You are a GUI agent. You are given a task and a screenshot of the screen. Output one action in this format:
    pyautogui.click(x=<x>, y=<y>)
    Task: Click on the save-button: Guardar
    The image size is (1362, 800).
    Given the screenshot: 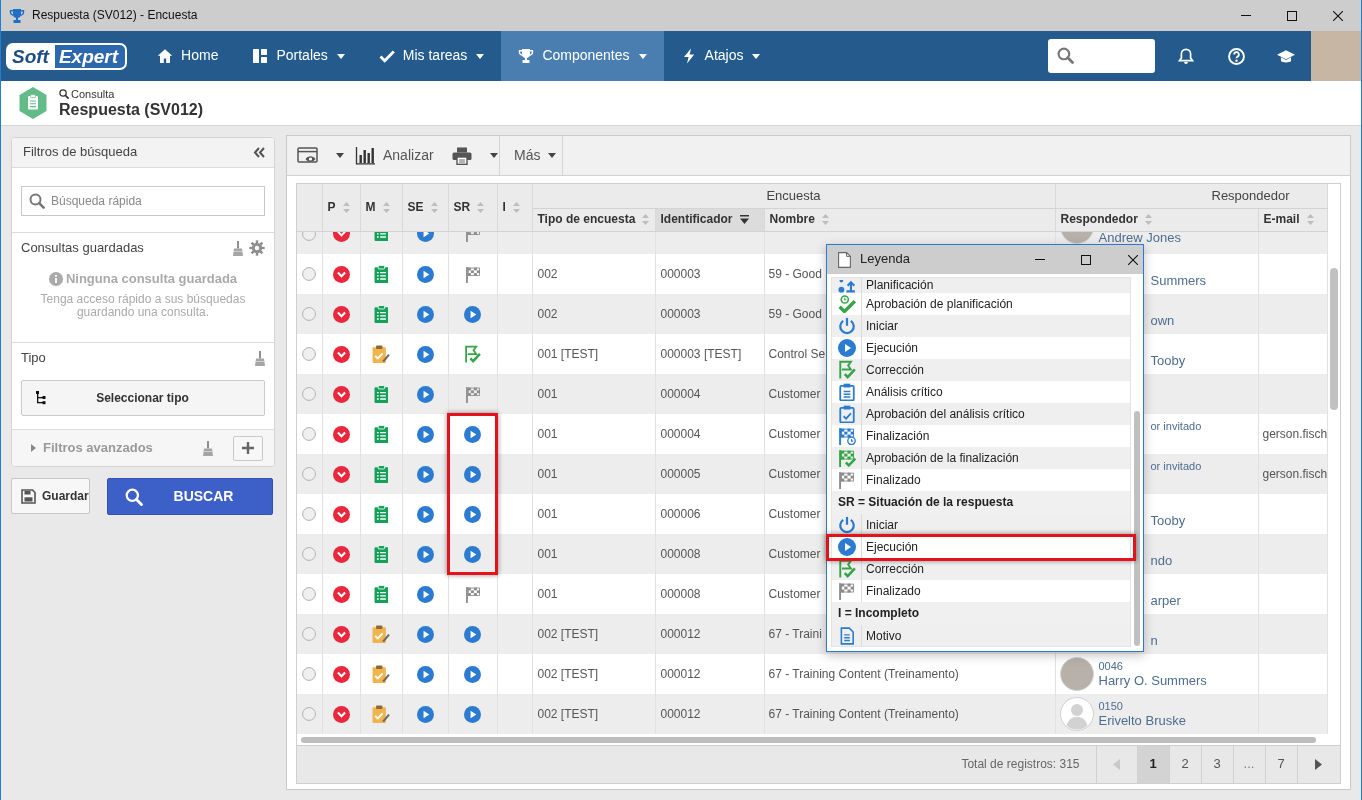 What is the action you would take?
    pyautogui.click(x=50, y=496)
    